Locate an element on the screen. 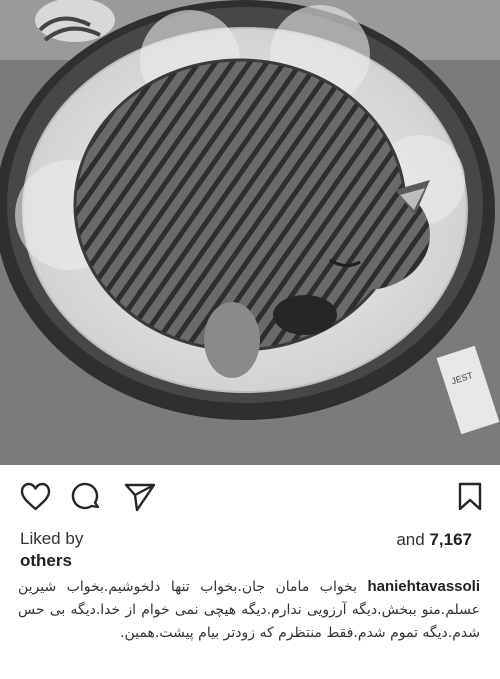  liked-by-label: Liked by is located at coordinates (52, 538).